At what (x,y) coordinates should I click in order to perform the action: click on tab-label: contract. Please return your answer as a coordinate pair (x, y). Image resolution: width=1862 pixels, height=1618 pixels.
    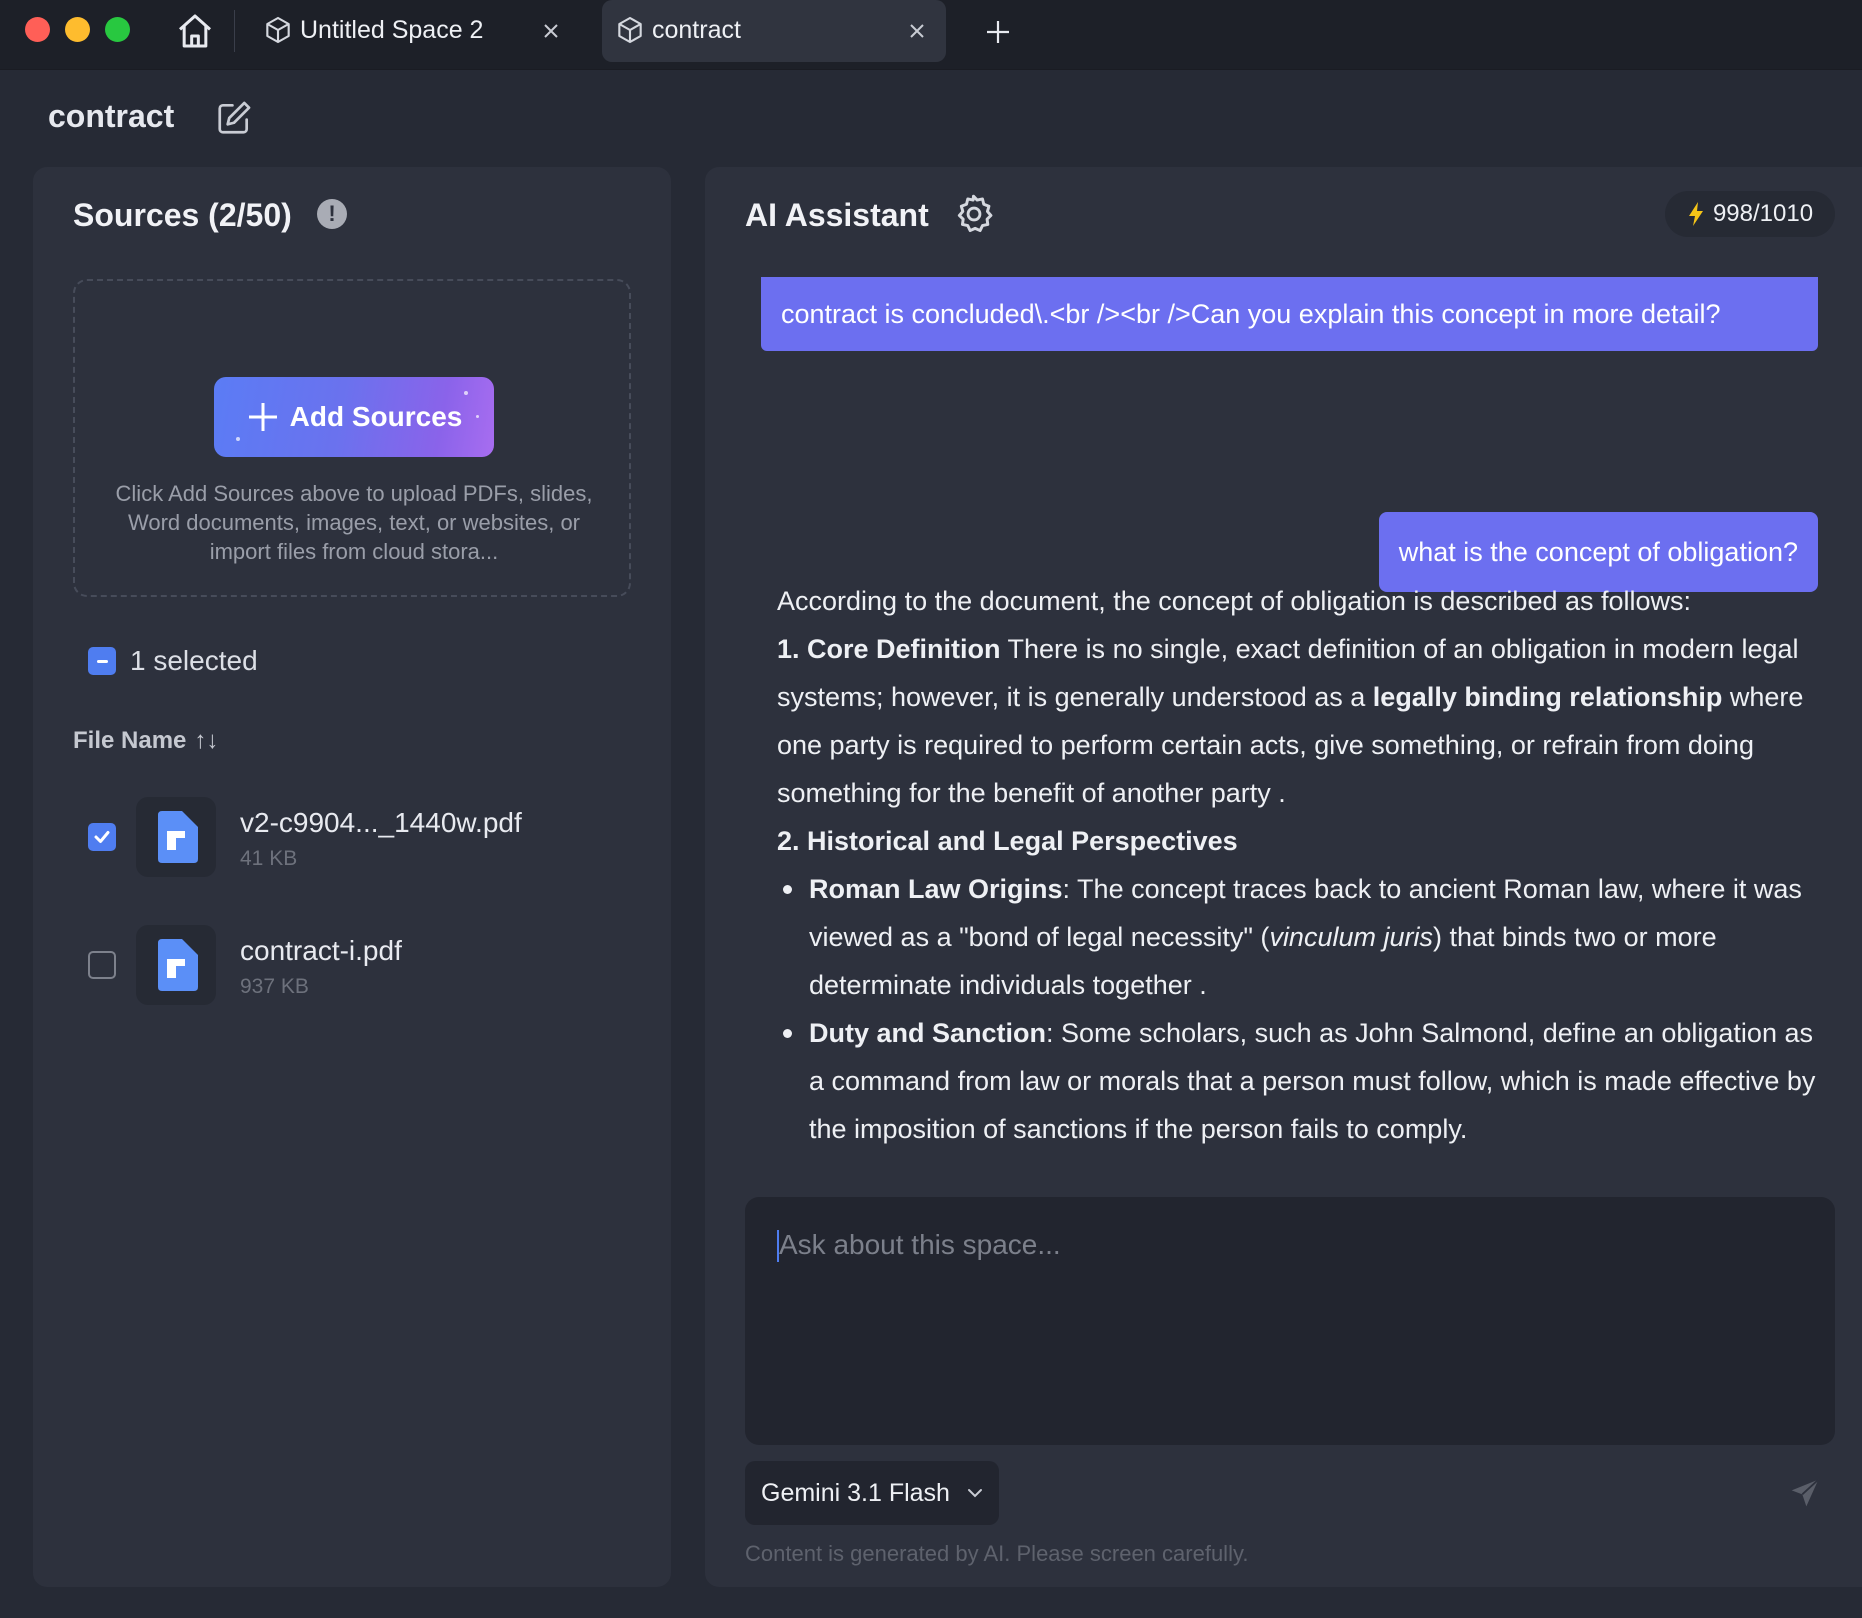
    Looking at the image, I should click on (696, 30).